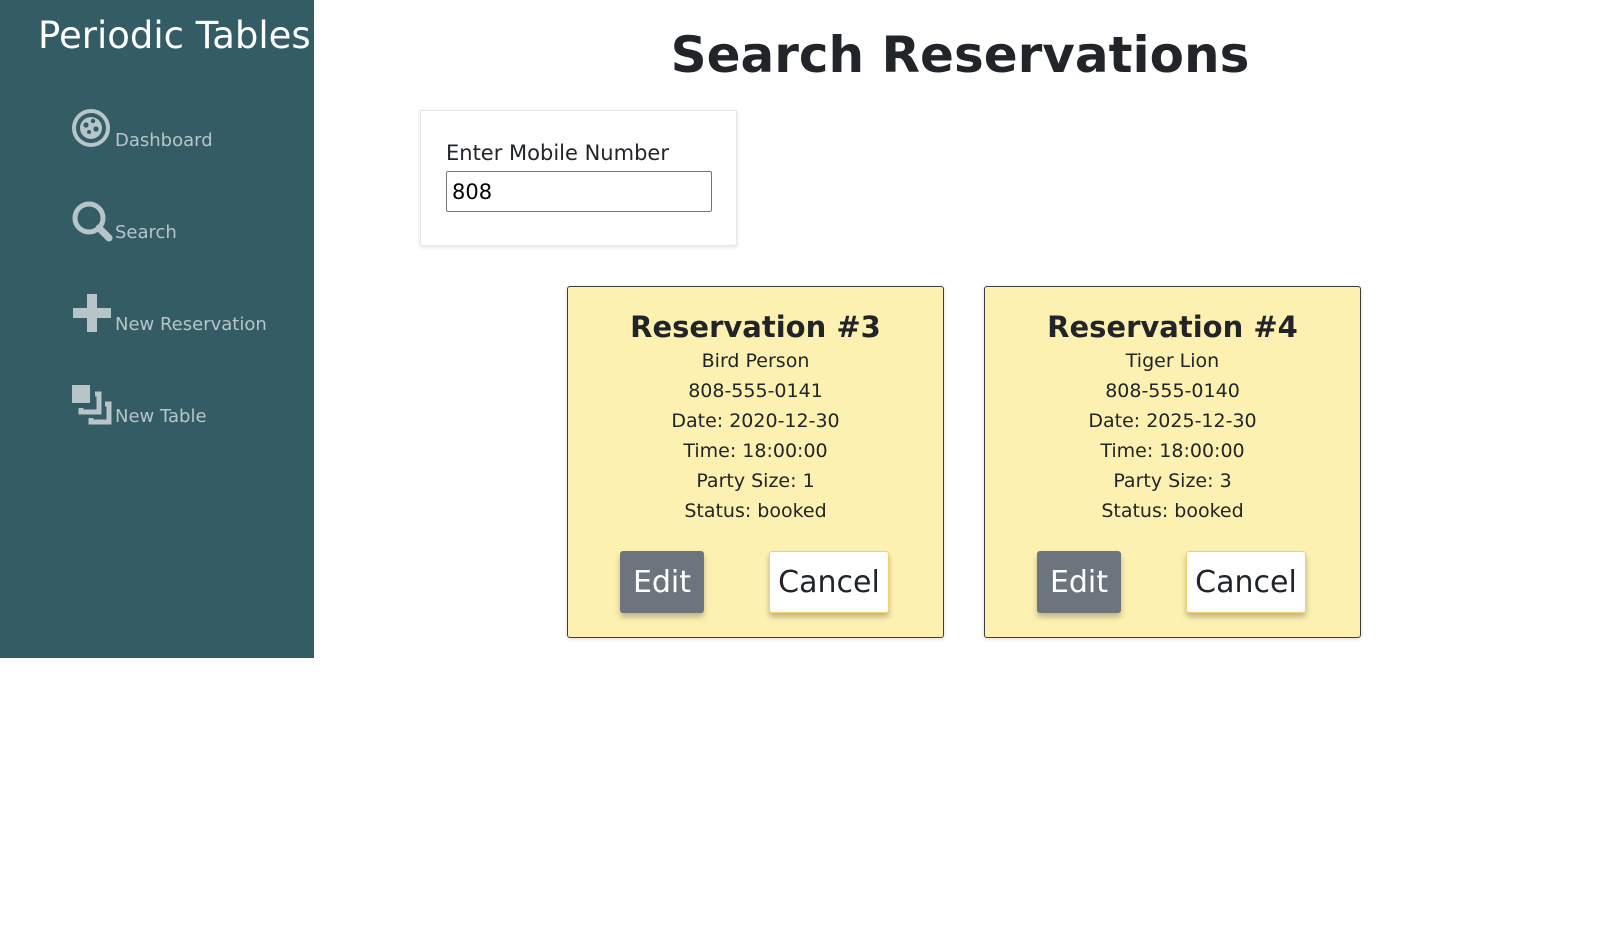  What do you see at coordinates (174, 35) in the screenshot?
I see `brand-title: Periodic Tables` at bounding box center [174, 35].